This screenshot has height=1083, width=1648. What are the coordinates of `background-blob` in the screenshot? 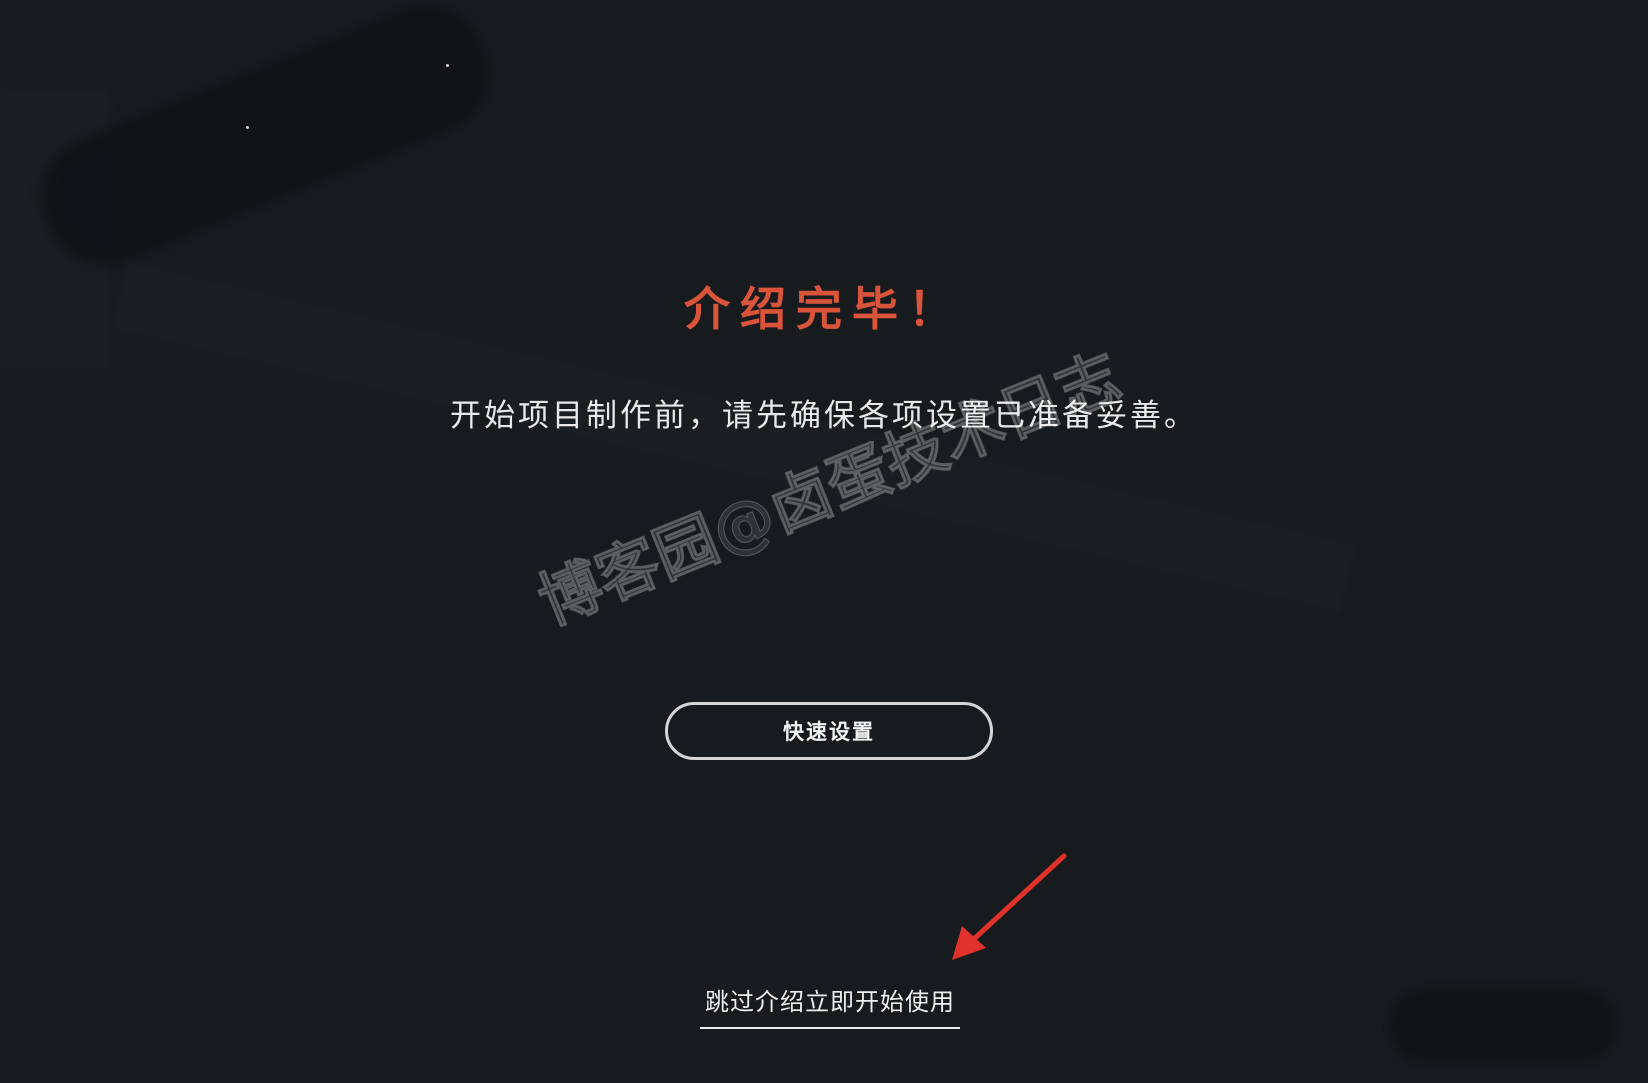 It's located at (1503, 1025).